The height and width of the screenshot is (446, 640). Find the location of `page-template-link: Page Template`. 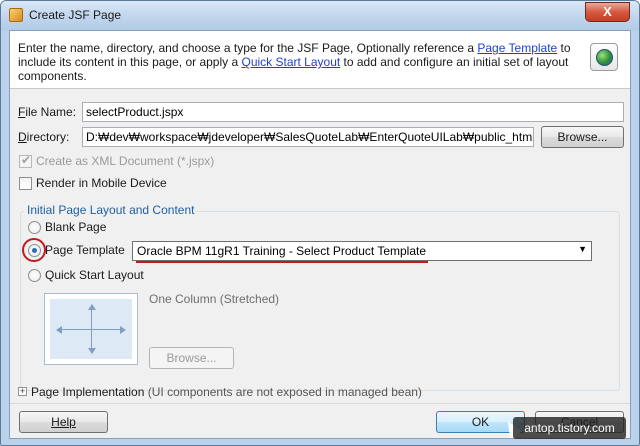

page-template-link: Page Template is located at coordinates (517, 48).